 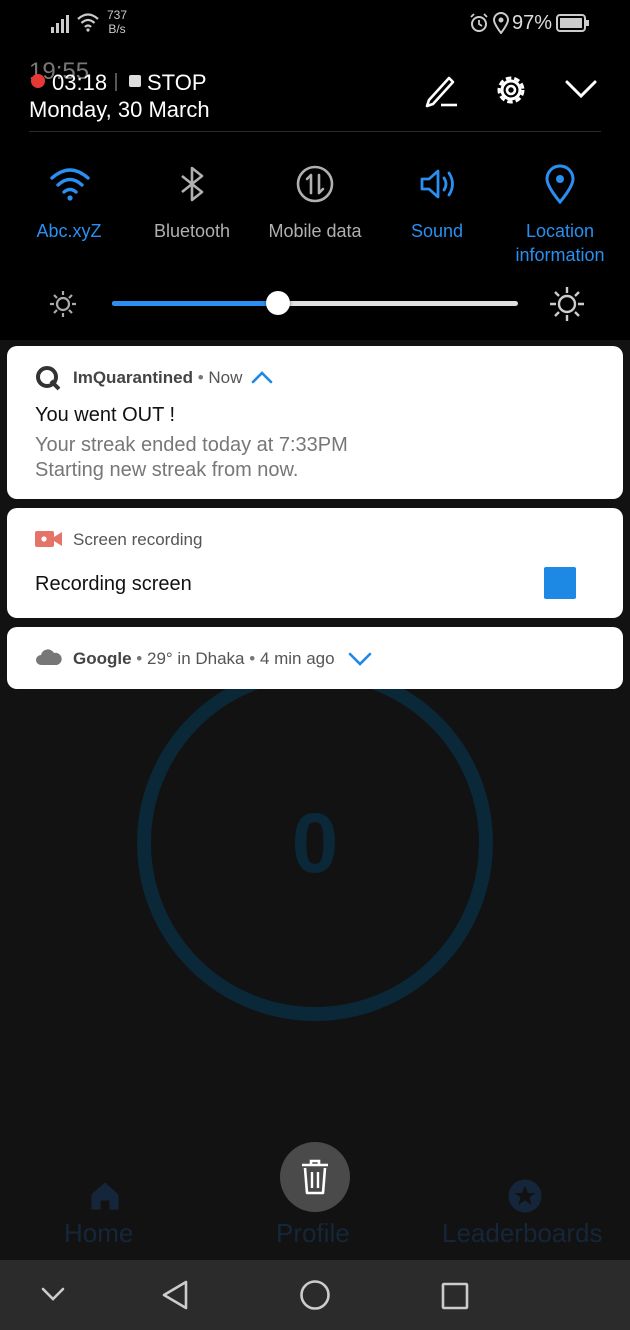 I want to click on battery-icon, so click(x=572, y=23).